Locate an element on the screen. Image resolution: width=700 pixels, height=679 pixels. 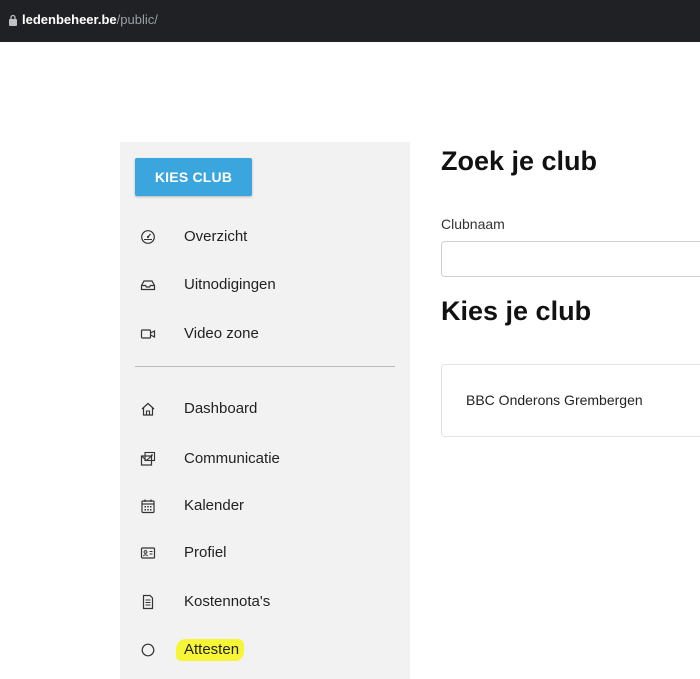
sidebar-item-label: Kostennota's is located at coordinates (227, 601).